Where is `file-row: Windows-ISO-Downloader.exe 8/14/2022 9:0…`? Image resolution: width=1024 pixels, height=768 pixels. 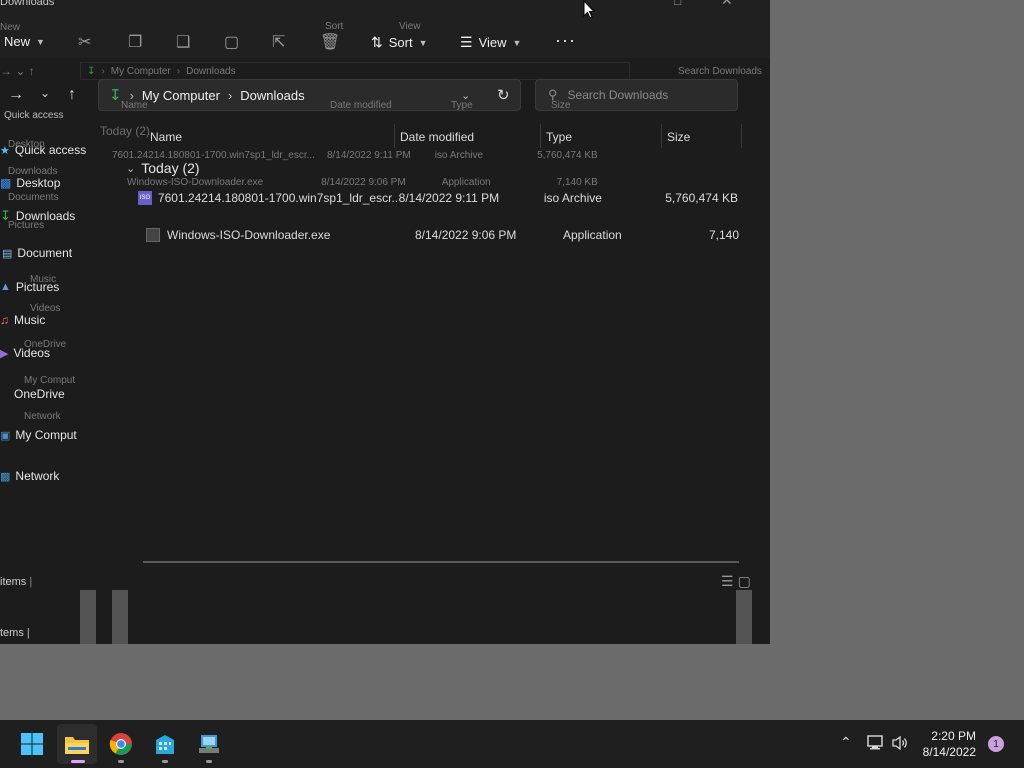
file-row: Windows-ISO-Downloader.exe 8/14/2022 9:0… is located at coordinates (446, 235).